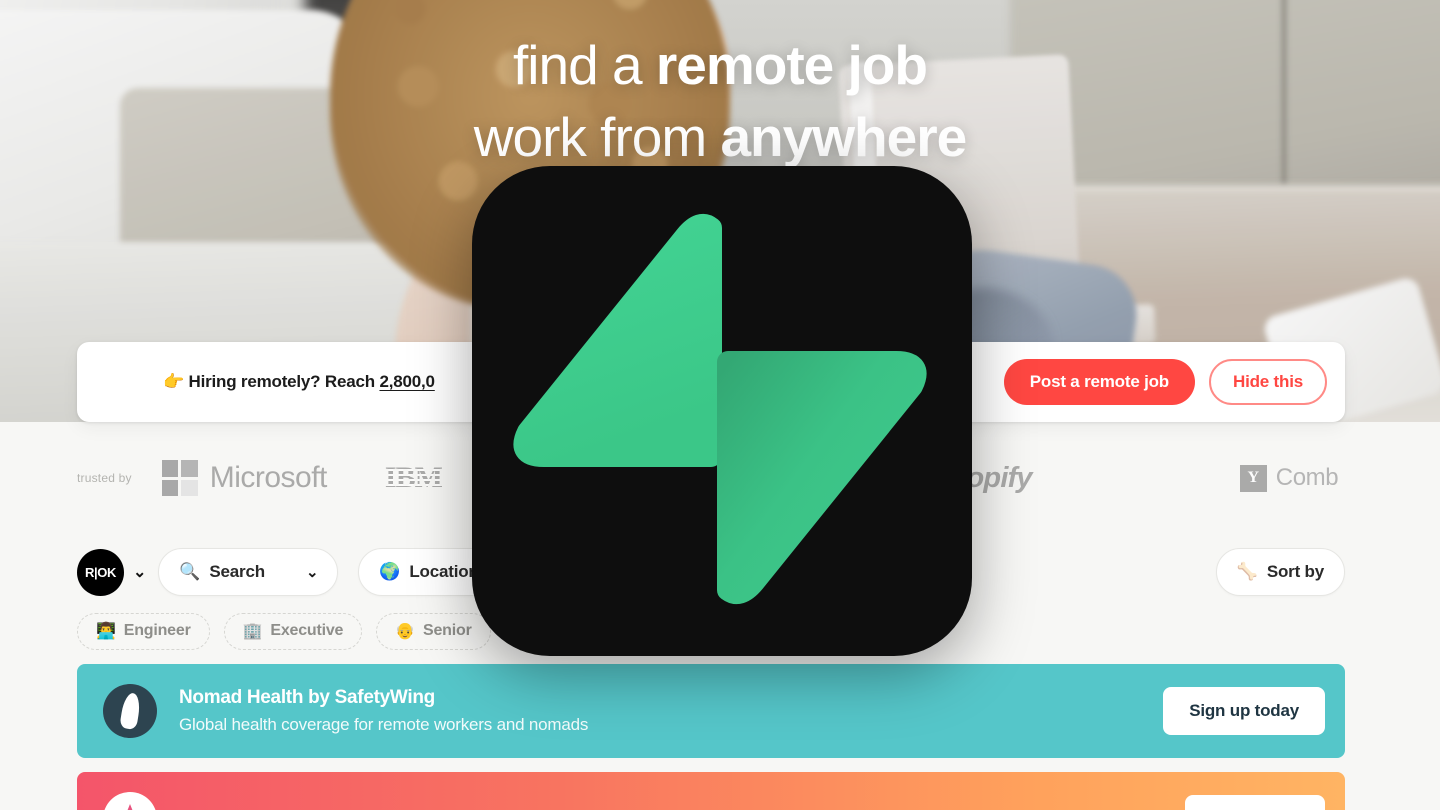  Describe the element at coordinates (1307, 477) in the screenshot. I see `ycombinator-logo-label: Comb` at that location.